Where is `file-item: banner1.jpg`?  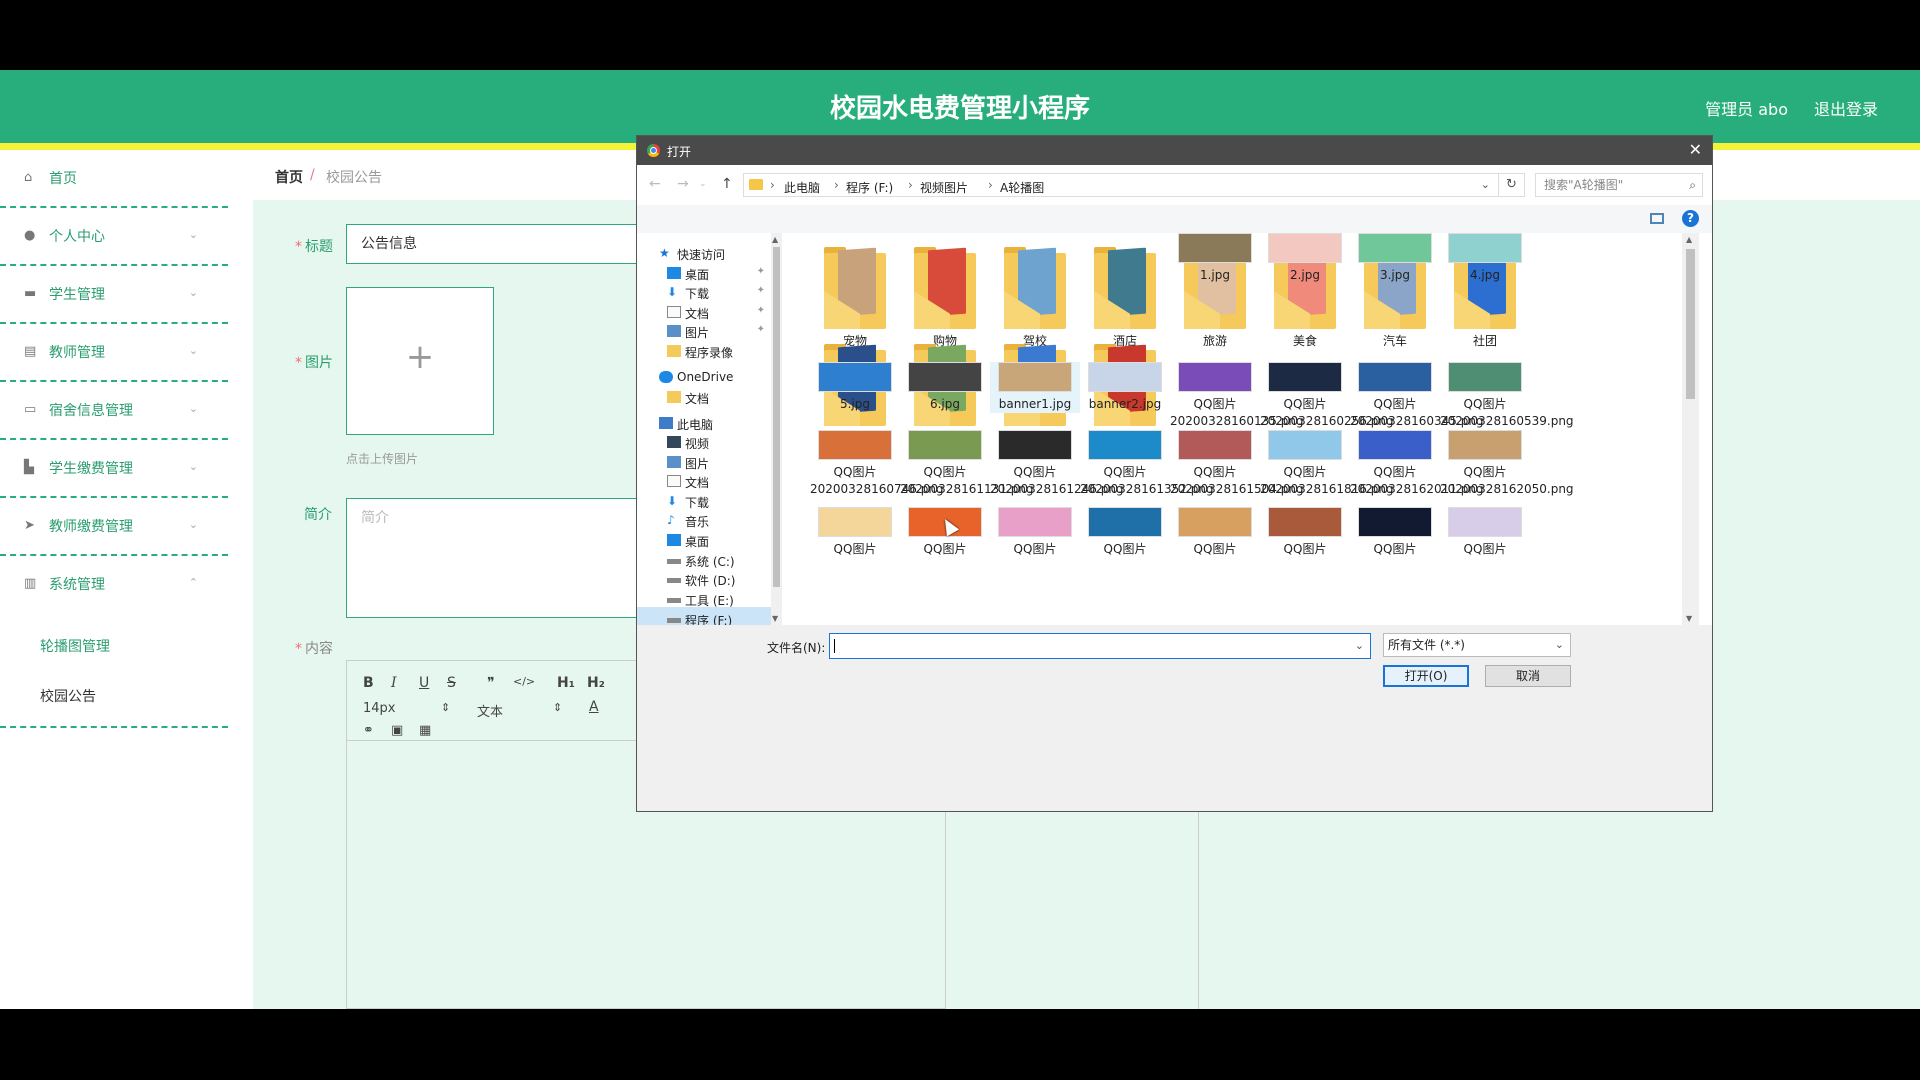
file-item: banner1.jpg is located at coordinates (1035, 387).